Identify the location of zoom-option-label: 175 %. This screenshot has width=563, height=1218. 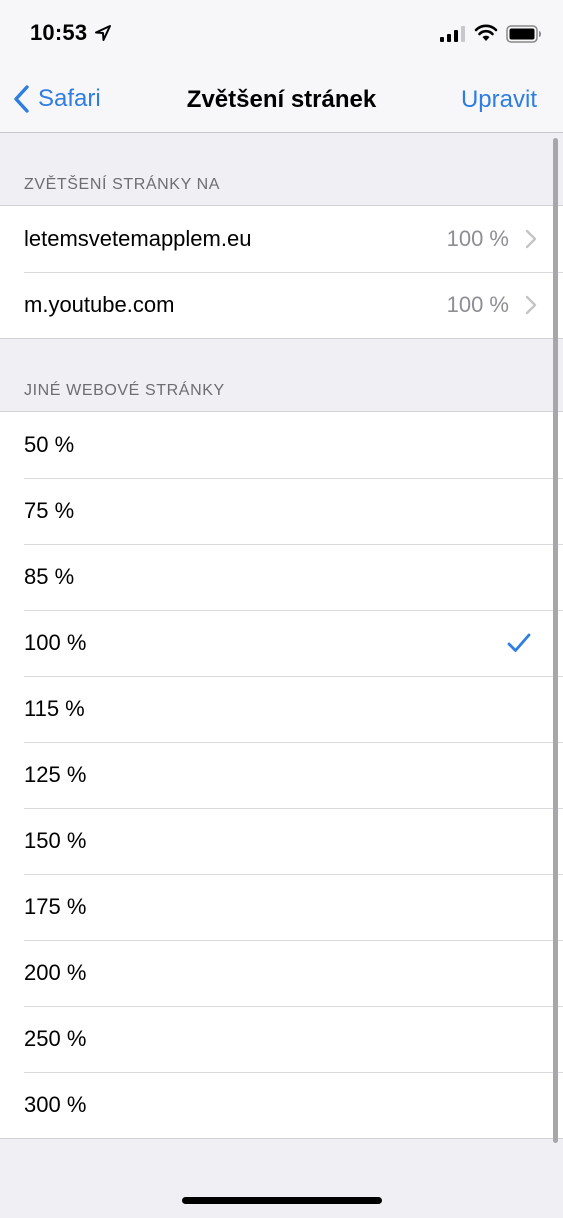
(55, 906).